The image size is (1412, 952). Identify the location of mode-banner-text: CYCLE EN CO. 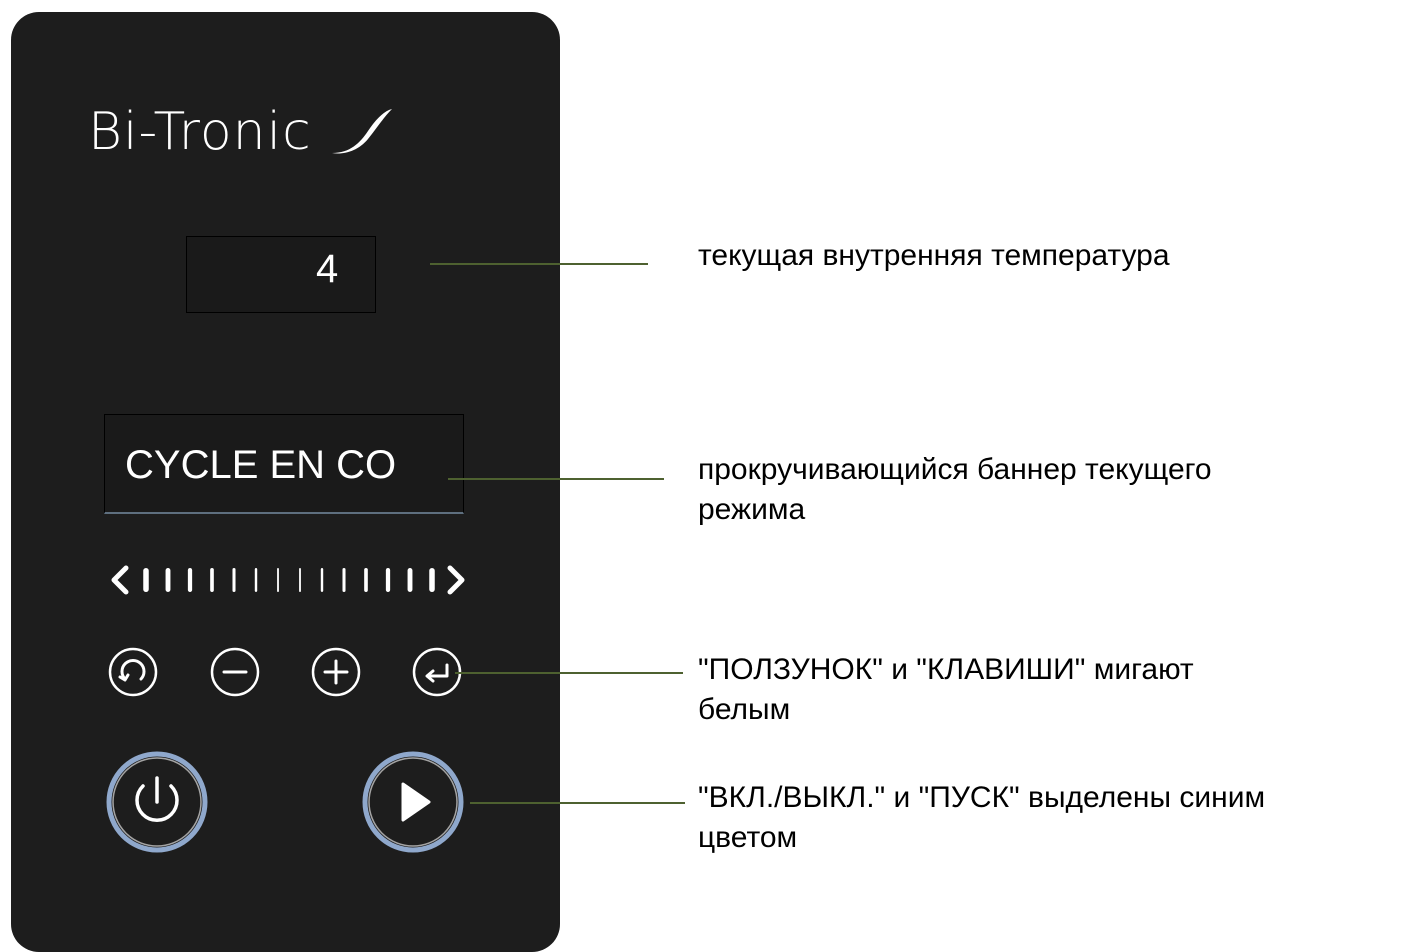
(261, 465).